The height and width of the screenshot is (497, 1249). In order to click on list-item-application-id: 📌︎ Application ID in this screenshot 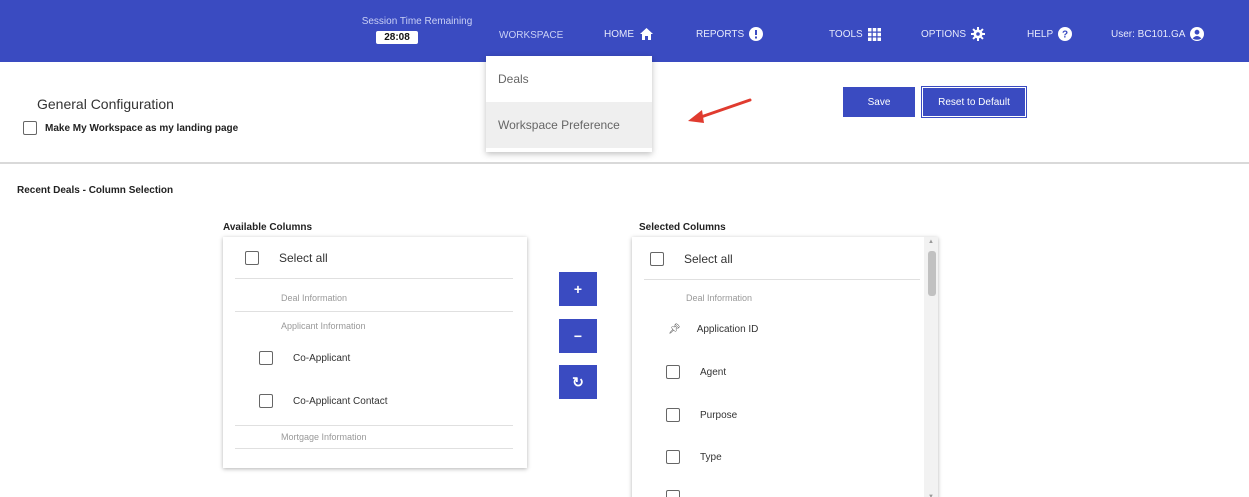, I will do `click(699, 329)`.